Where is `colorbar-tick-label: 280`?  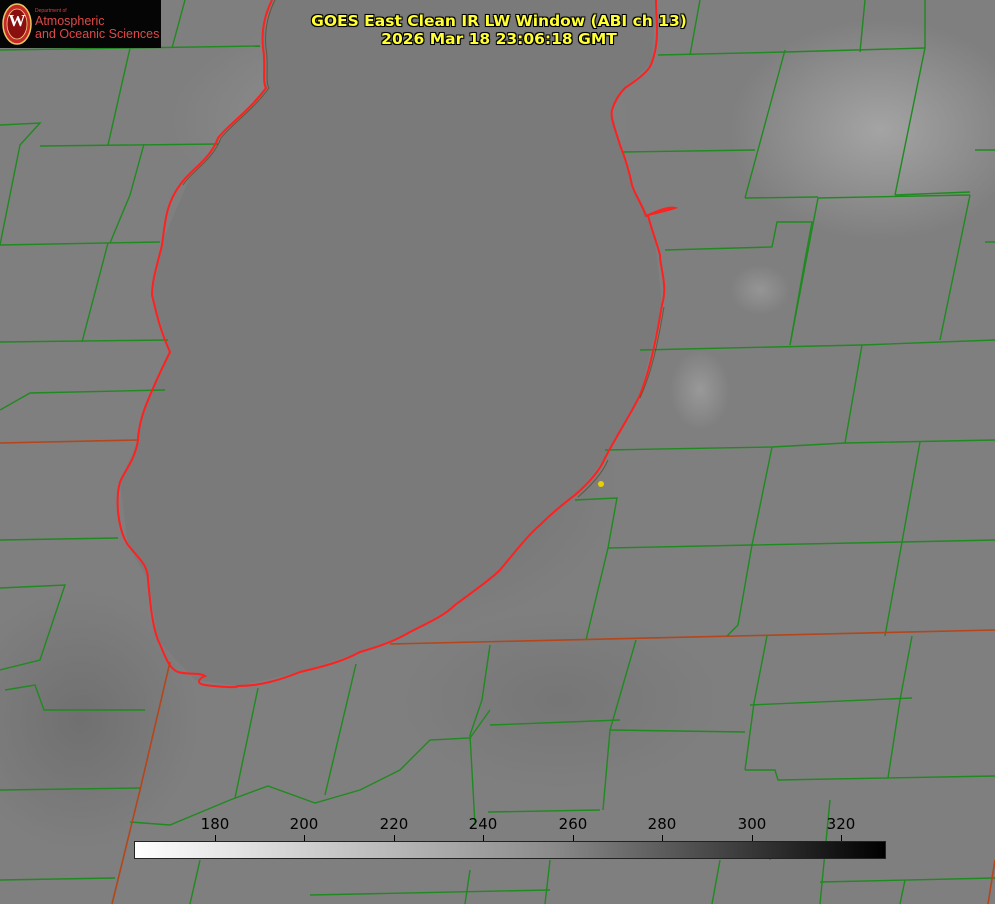 colorbar-tick-label: 280 is located at coordinates (662, 824).